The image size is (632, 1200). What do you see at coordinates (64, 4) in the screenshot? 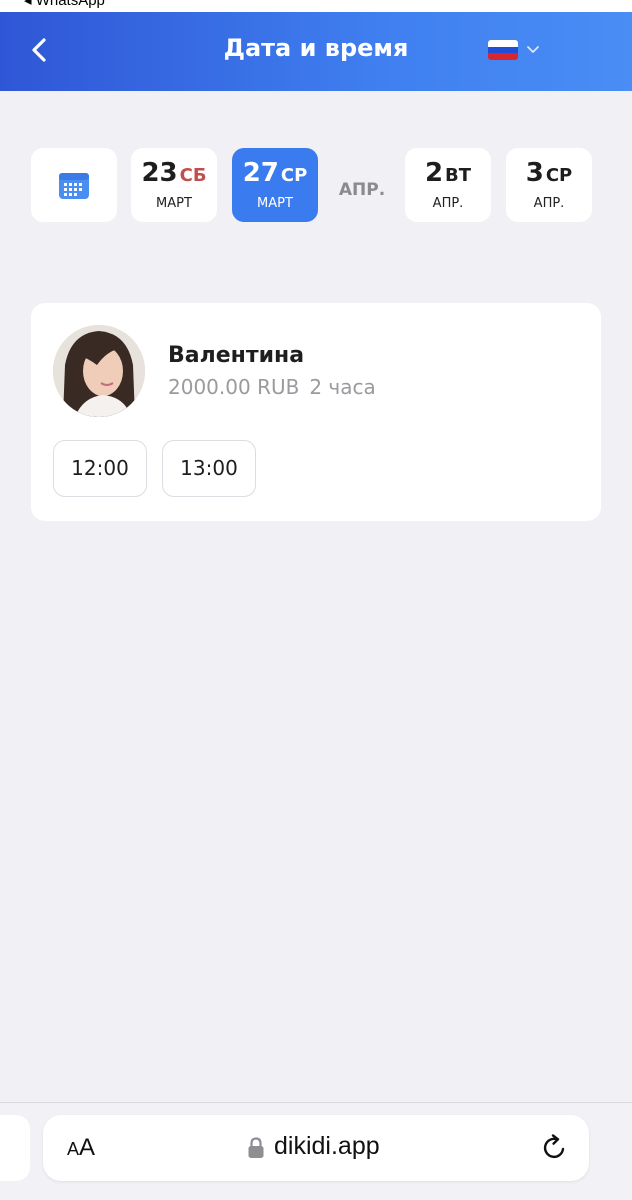
I see `back-to-app-label: ◂ WhatsApp` at bounding box center [64, 4].